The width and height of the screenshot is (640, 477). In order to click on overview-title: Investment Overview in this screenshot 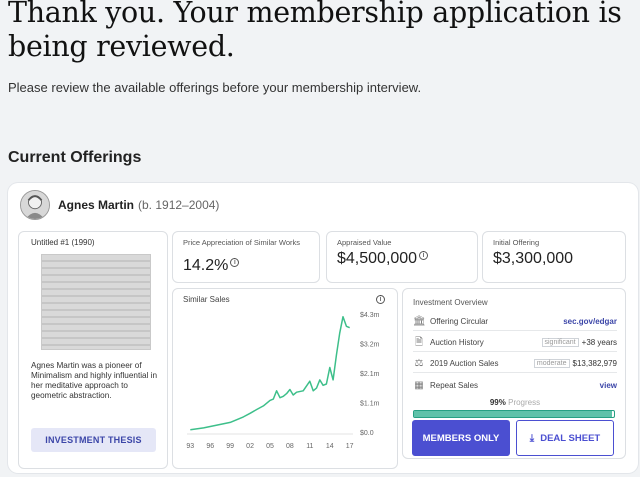, I will do `click(450, 302)`.